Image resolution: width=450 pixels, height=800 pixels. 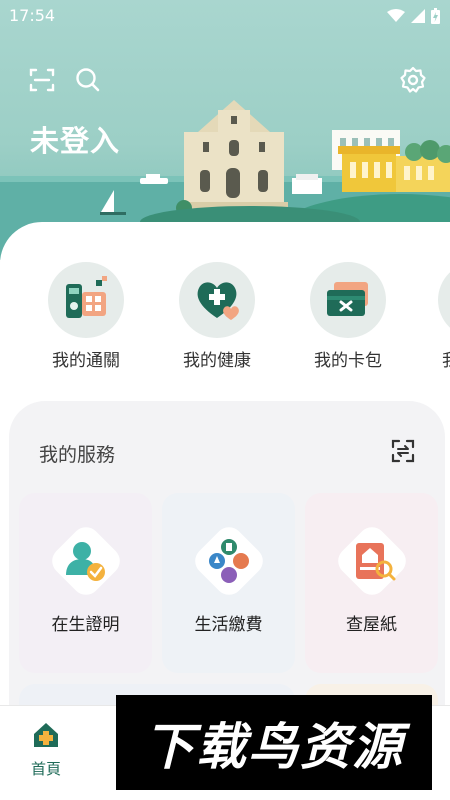 I want to click on service-tile-property-search: 查屋紙, so click(x=371, y=583).